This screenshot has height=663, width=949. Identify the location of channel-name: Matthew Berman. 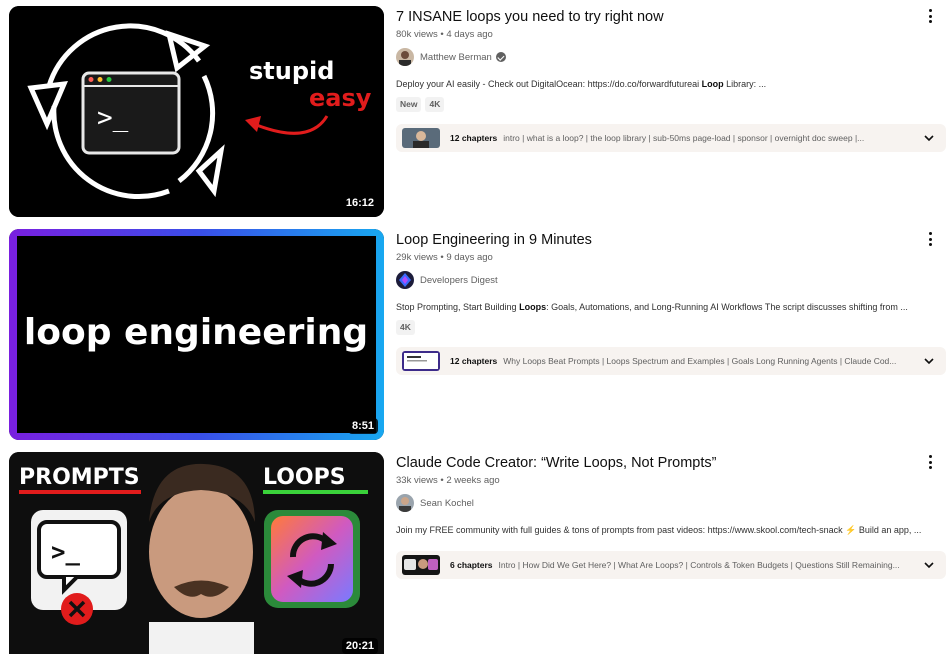
(456, 57).